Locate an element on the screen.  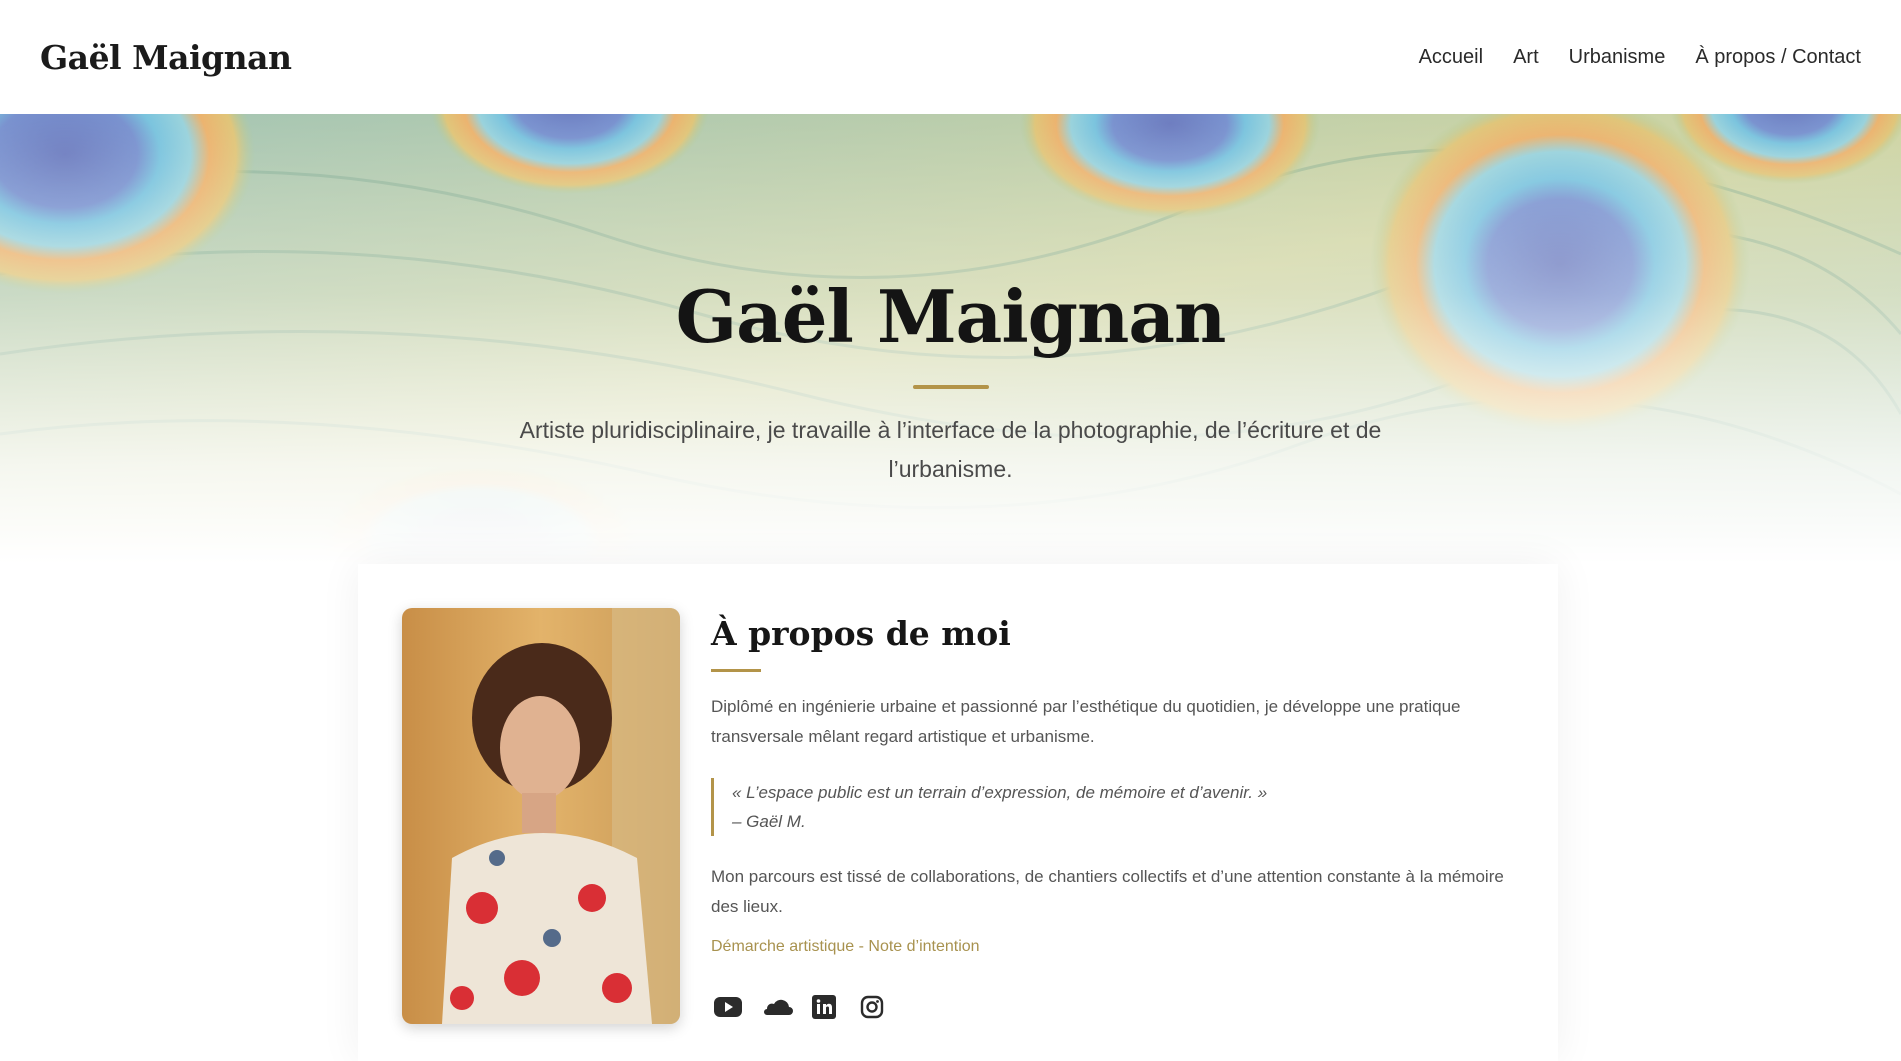
about-title: À propos de moi is located at coordinates (861, 633).